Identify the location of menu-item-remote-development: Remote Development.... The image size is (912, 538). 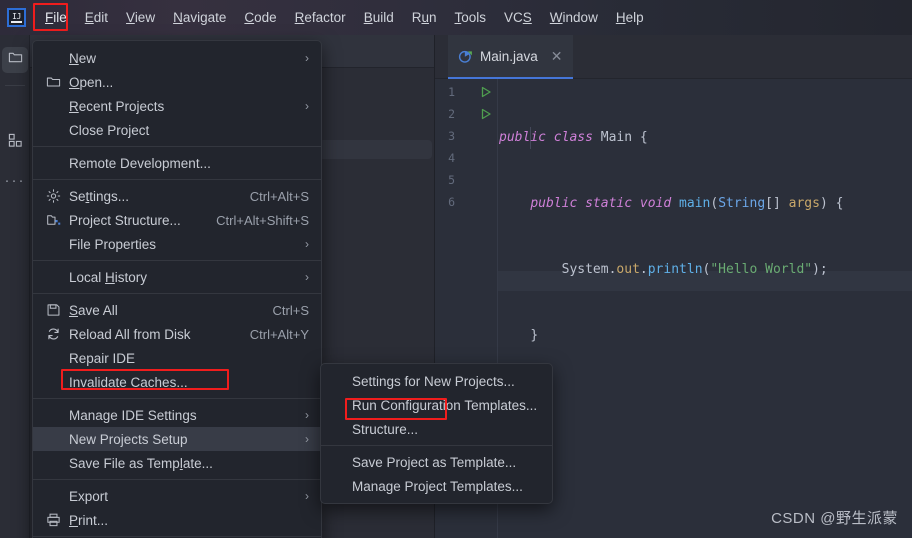
(177, 163).